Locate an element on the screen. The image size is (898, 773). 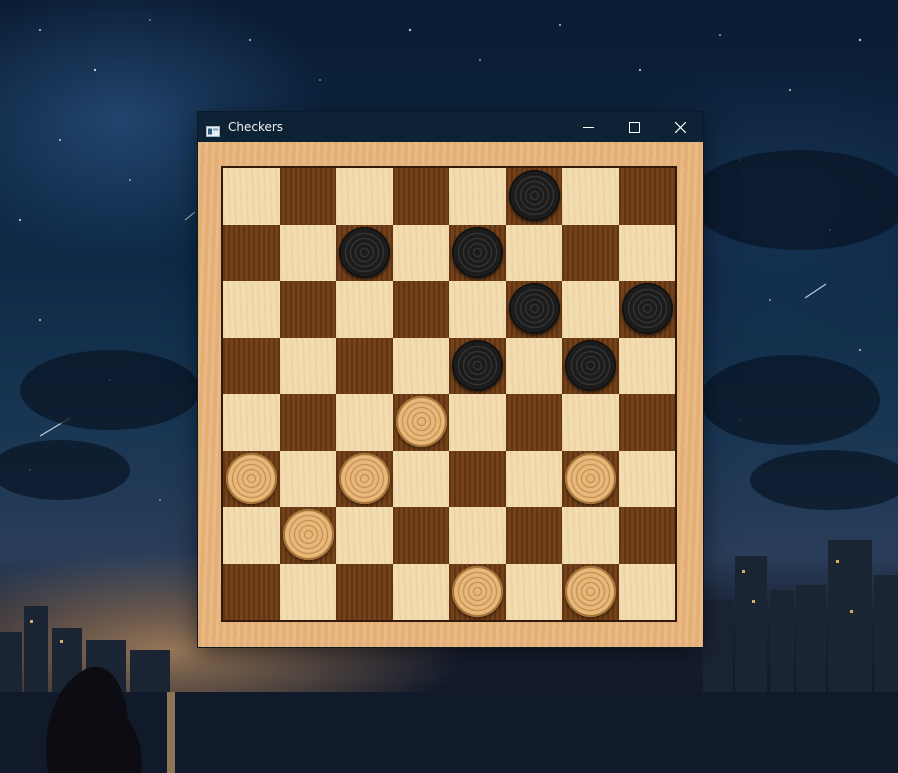
close-icon is located at coordinates (680, 127).